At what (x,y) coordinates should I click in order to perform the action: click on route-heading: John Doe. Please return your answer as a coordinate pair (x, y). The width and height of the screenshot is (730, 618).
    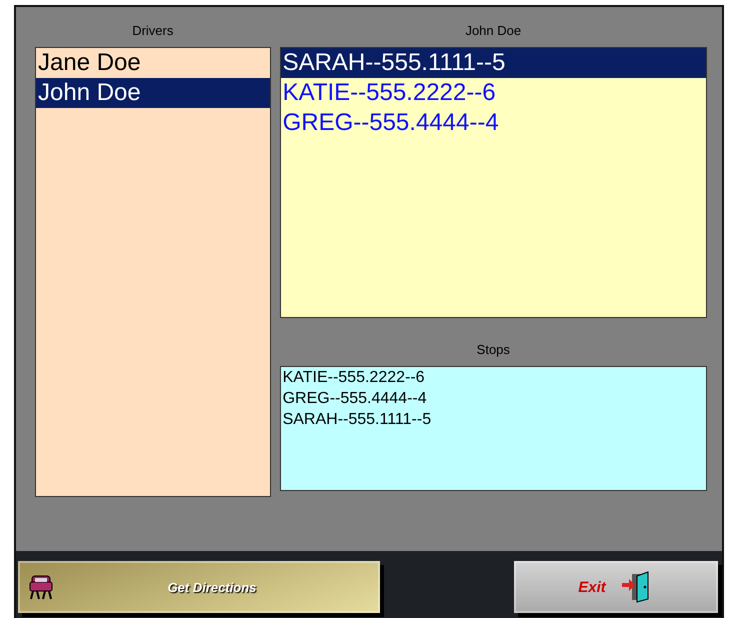
    Looking at the image, I should click on (493, 31).